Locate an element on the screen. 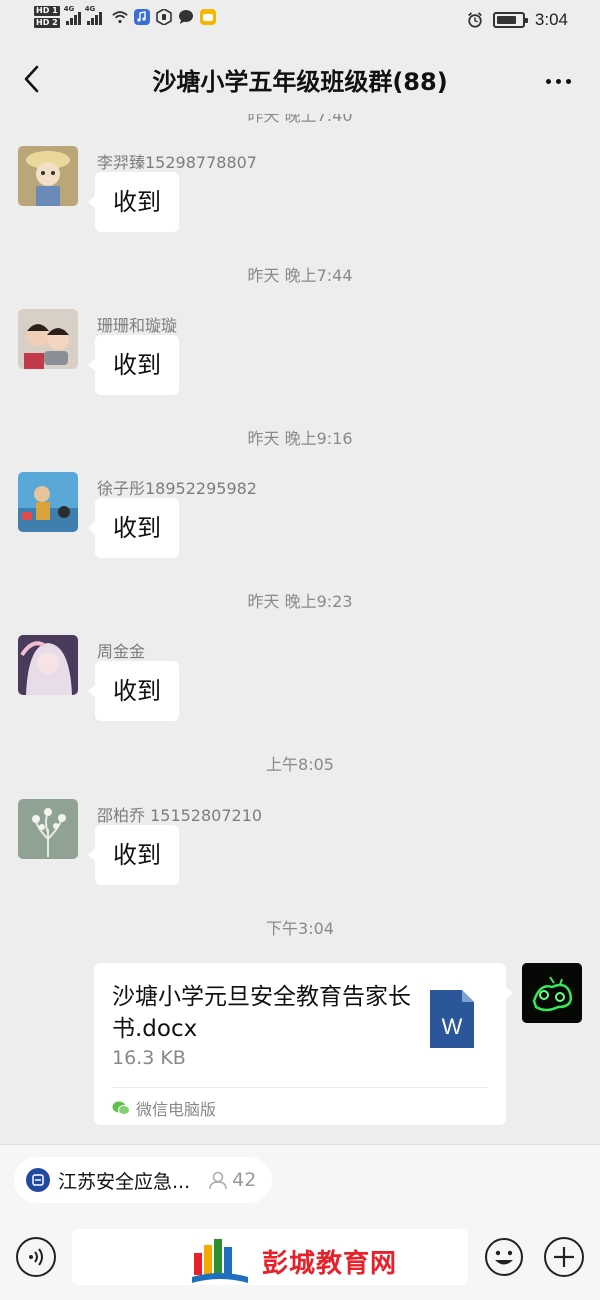 This screenshot has width=600, height=1300. file-source-label: 微信电脑版 is located at coordinates (176, 1109).